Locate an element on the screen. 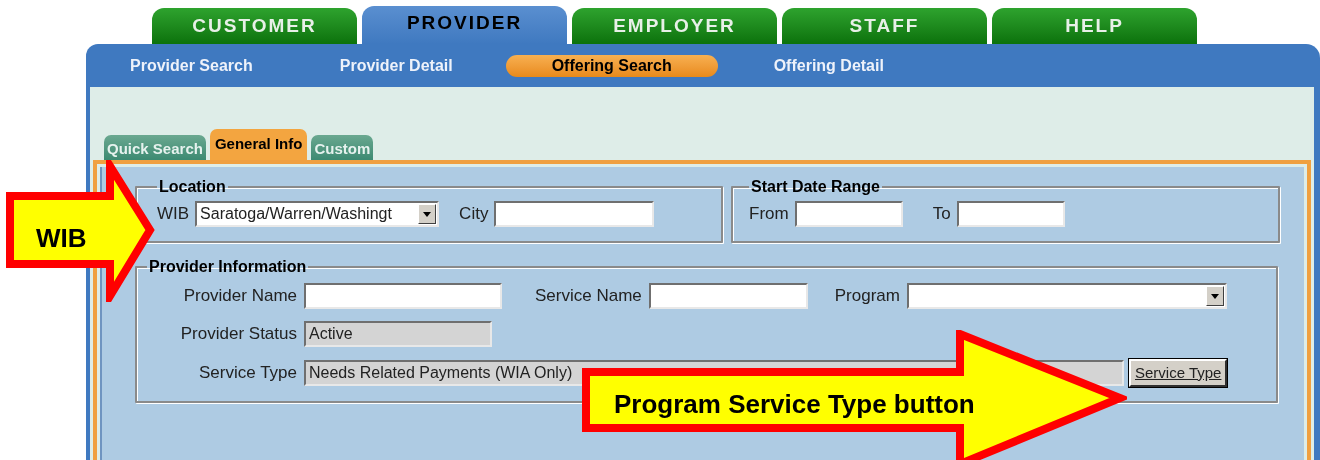 The width and height of the screenshot is (1320, 460). subnav-link: Provider Search is located at coordinates (191, 65).